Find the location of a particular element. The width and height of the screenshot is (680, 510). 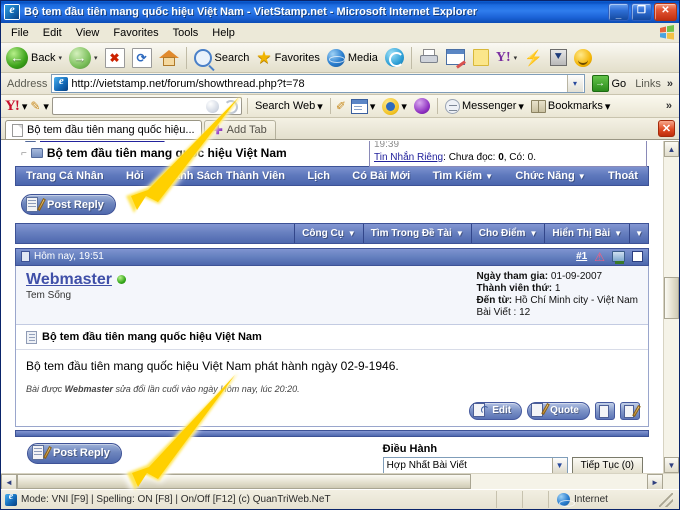

private-messages-link: Tin Nhắn Riêng is located at coordinates (408, 157).